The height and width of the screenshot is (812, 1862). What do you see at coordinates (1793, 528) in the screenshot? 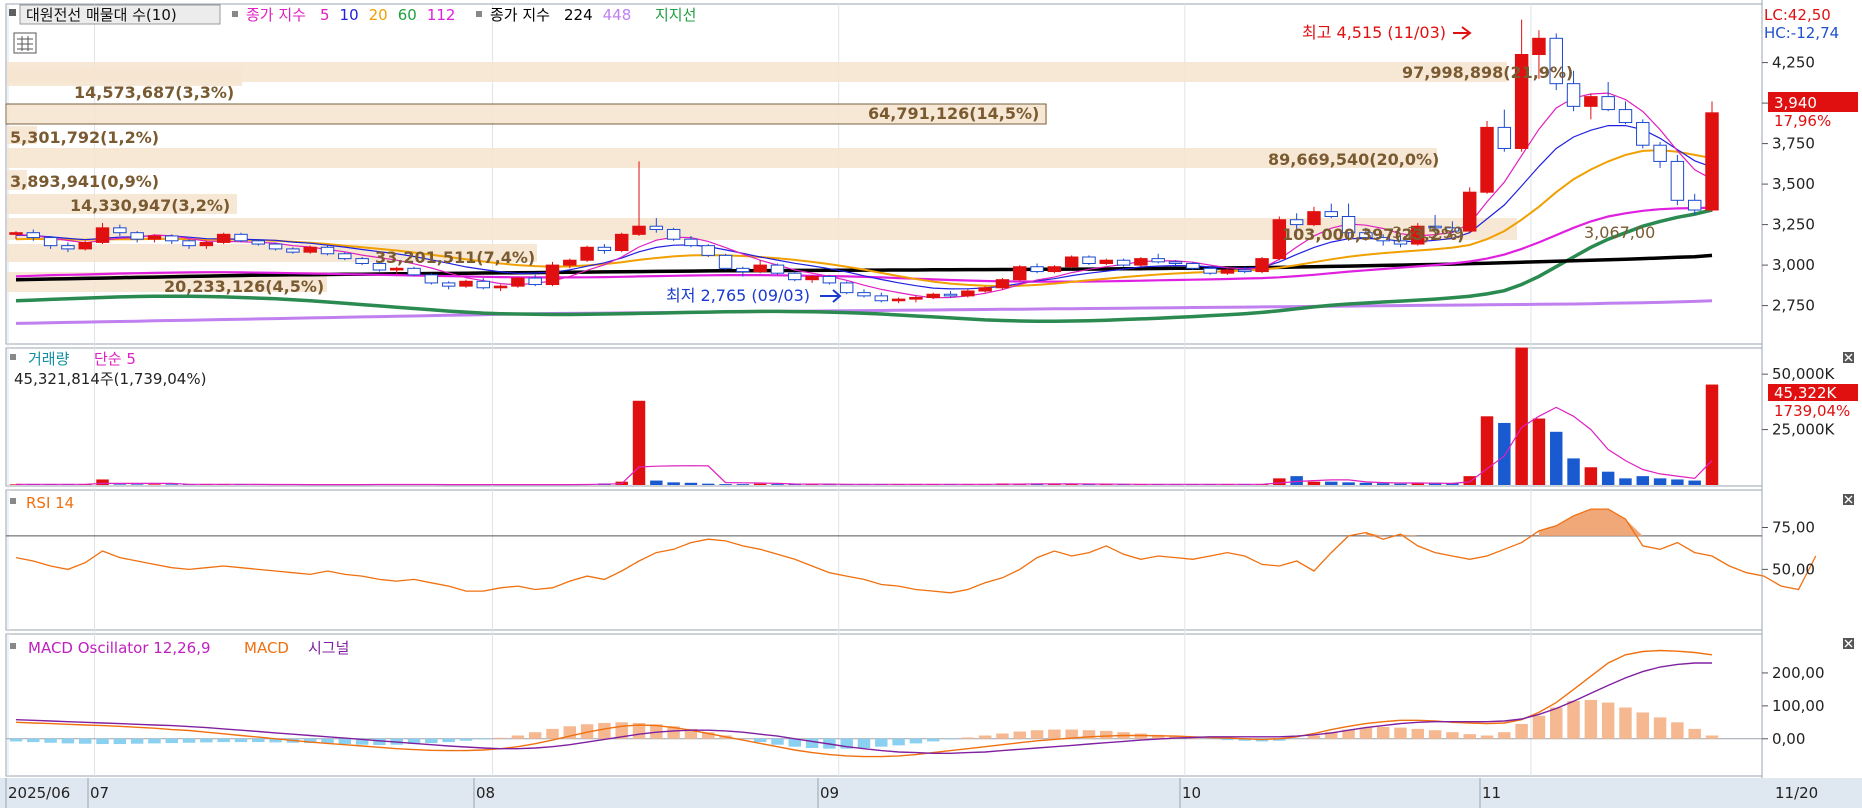
I see `rsi-tick-label: 75,00` at bounding box center [1793, 528].